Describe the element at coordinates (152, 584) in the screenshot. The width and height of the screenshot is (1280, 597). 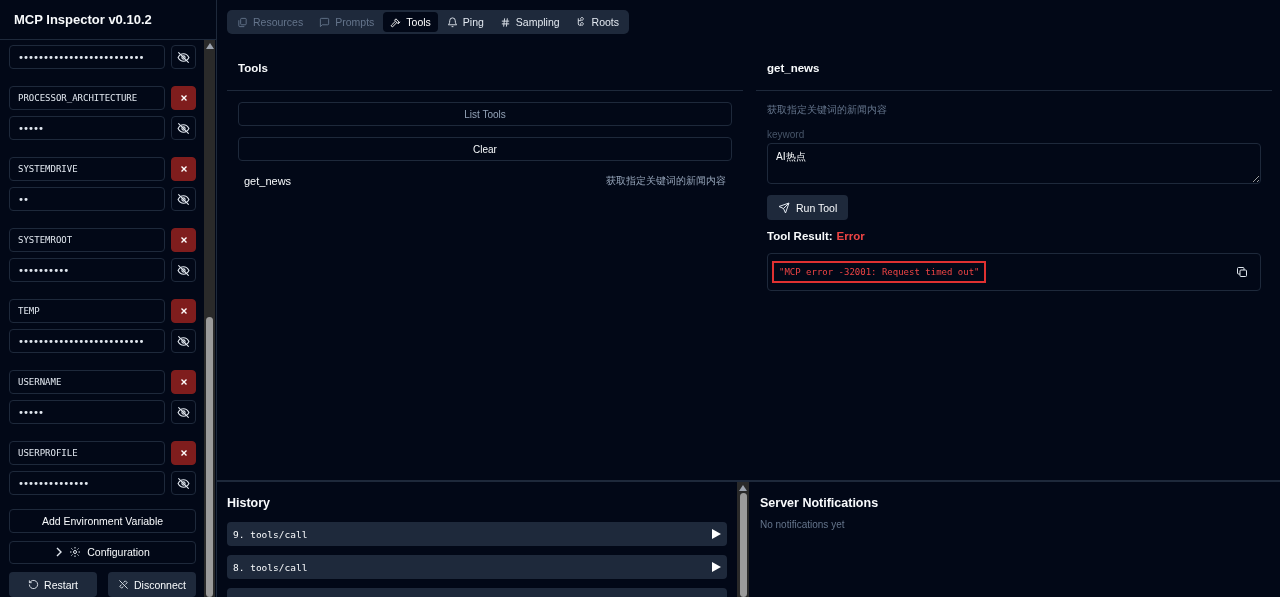
I see `disconnect-button: Disconnect` at that location.